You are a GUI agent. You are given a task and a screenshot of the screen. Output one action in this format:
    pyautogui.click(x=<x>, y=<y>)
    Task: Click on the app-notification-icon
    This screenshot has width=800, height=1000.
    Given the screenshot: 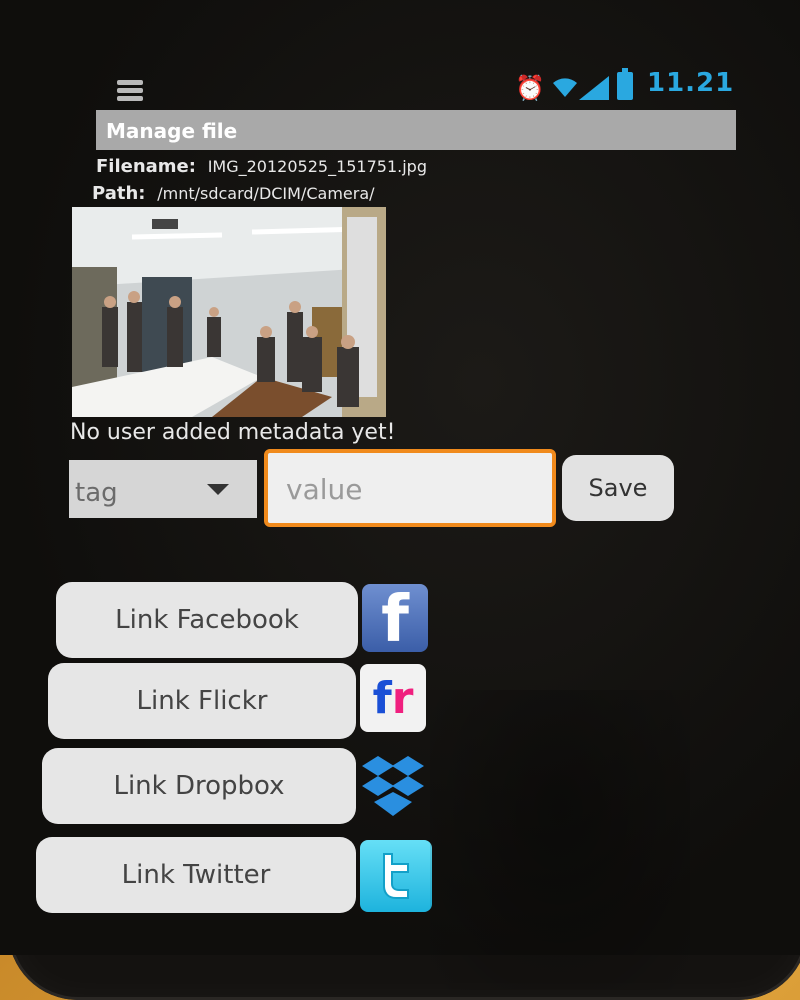 What is the action you would take?
    pyautogui.click(x=130, y=94)
    